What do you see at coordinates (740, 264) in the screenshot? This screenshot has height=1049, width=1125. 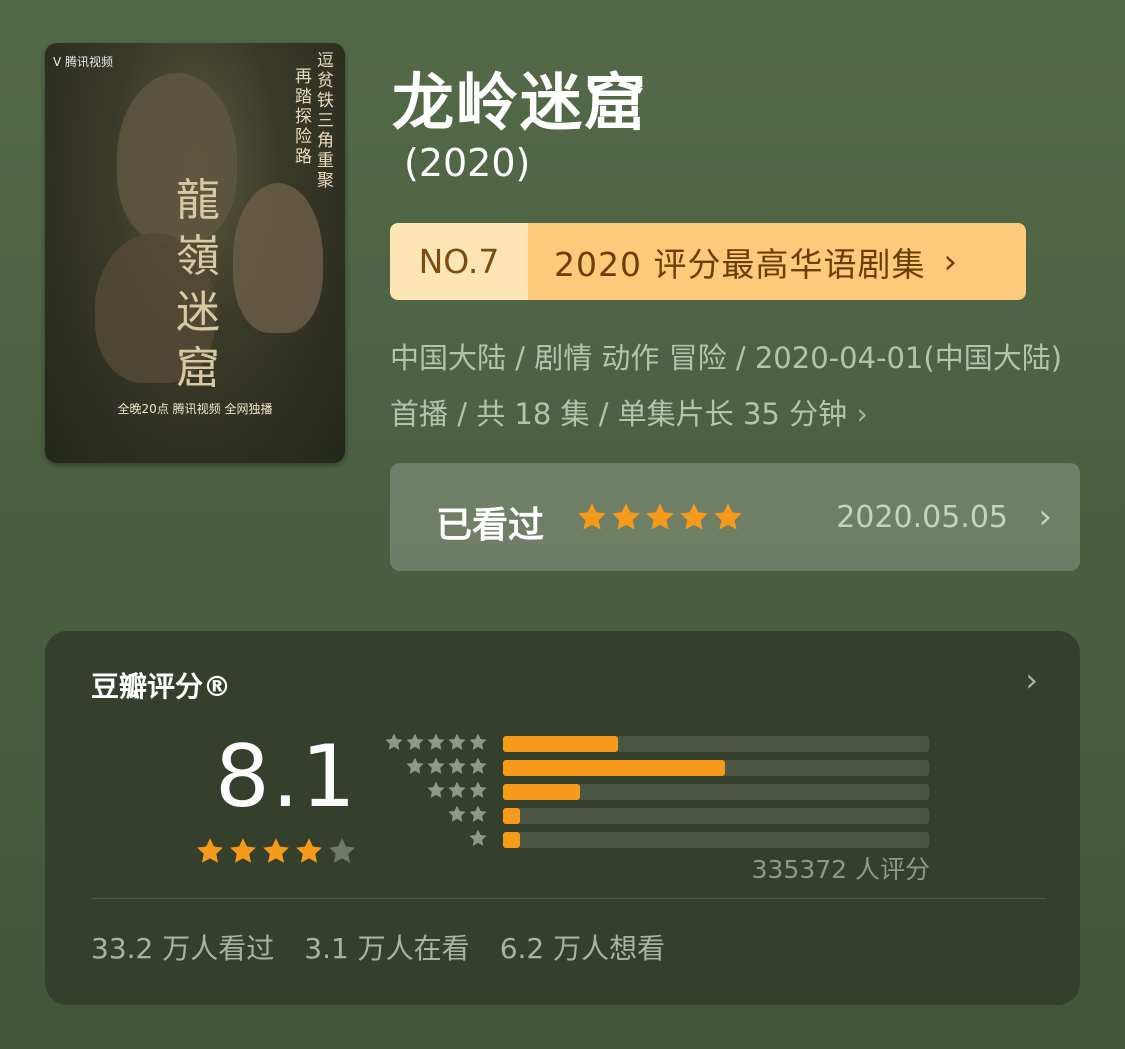 I see `ranking-label: 2020 评分最高华语剧集` at bounding box center [740, 264].